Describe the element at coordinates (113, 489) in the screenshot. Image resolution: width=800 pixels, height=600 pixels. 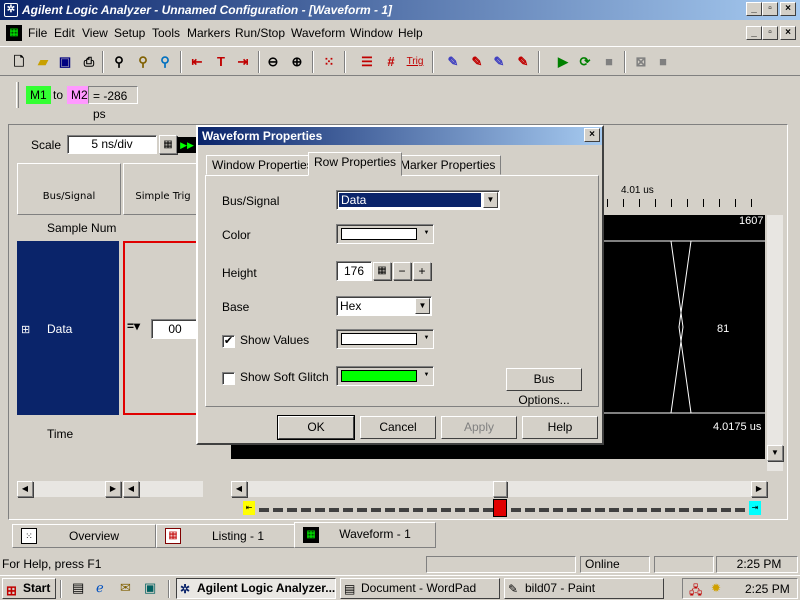
I see `scroll-right-icon: ▶` at that location.